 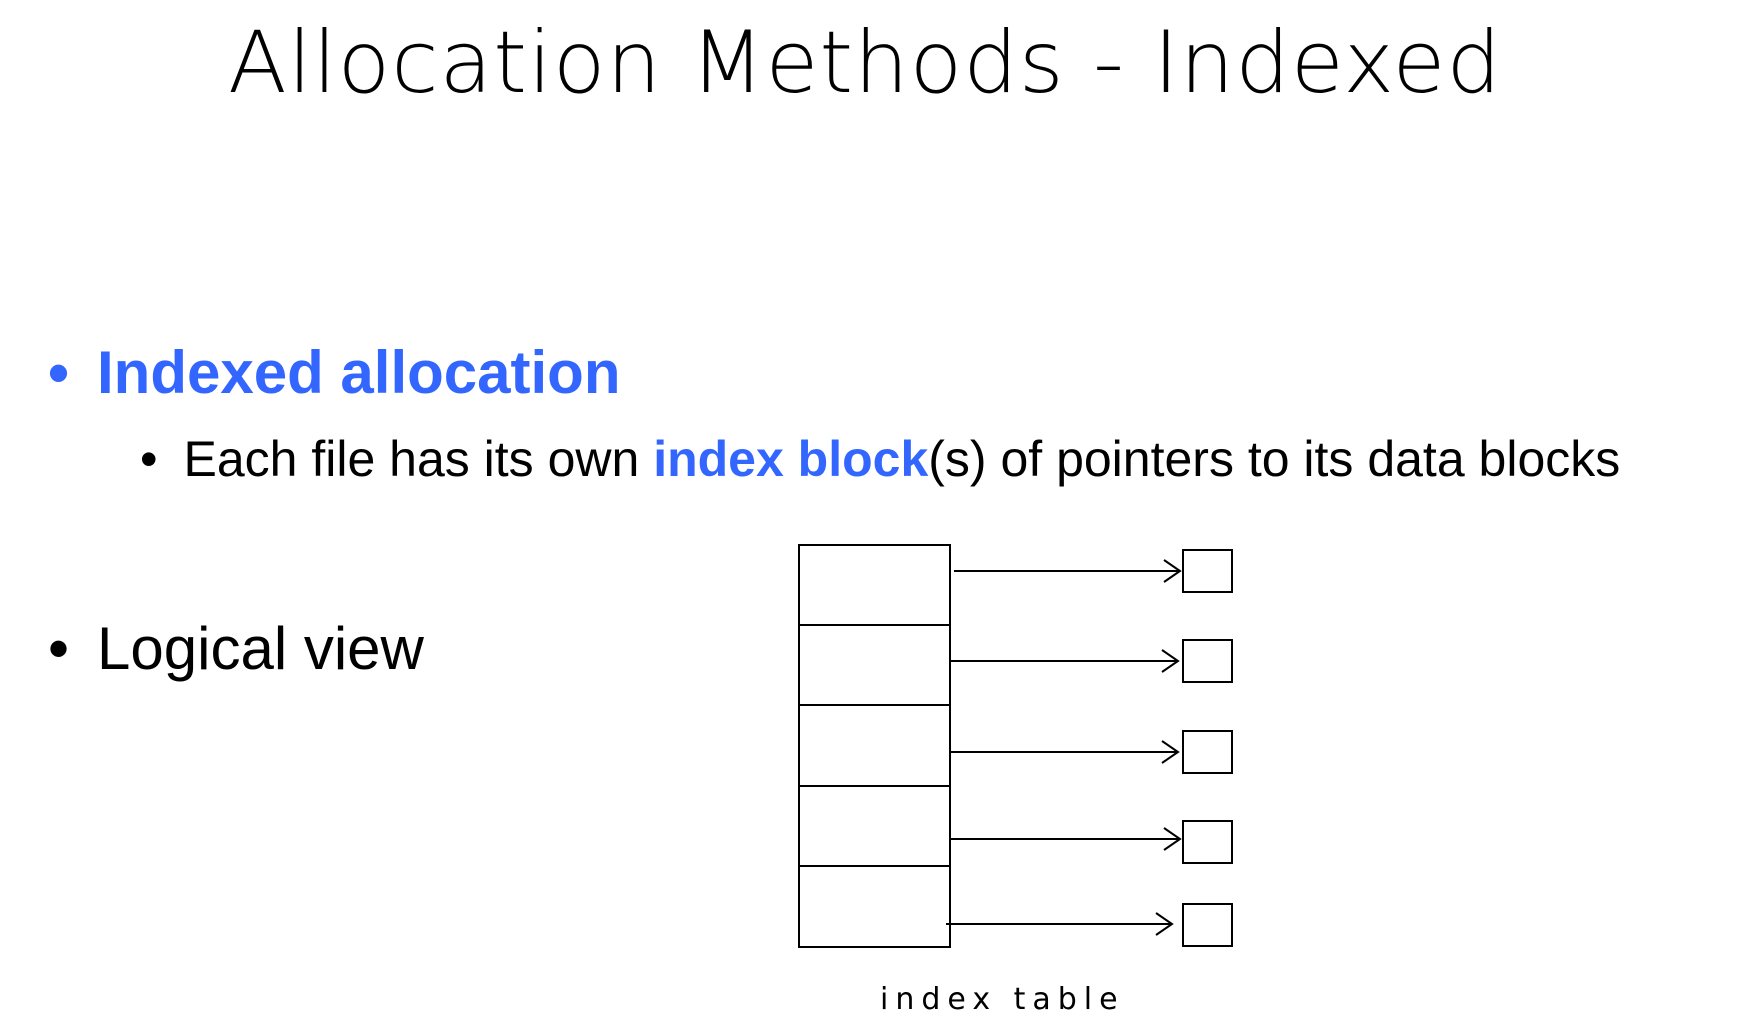 I want to click on data-blocks, so click(x=1207, y=748).